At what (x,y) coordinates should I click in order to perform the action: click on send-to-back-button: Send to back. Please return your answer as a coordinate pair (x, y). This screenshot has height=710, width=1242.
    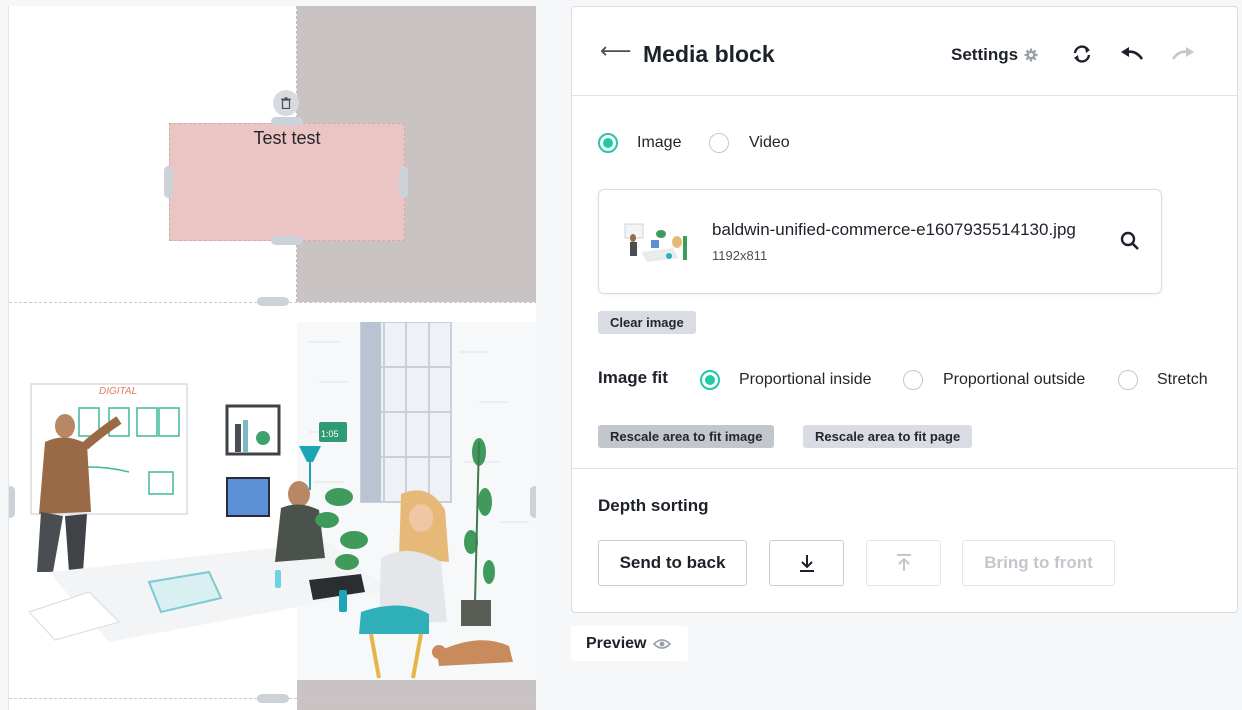
    Looking at the image, I should click on (672, 563).